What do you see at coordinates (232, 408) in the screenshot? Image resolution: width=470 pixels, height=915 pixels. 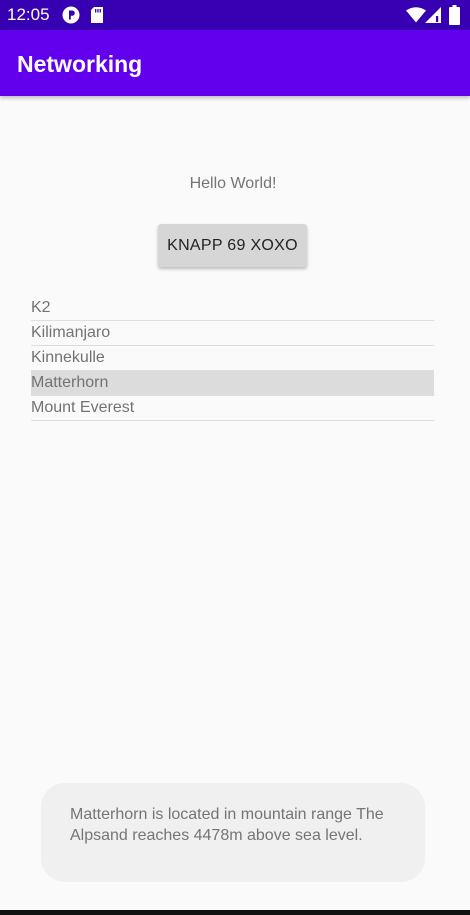 I see `list-item-mount-everest: Mount Everest` at bounding box center [232, 408].